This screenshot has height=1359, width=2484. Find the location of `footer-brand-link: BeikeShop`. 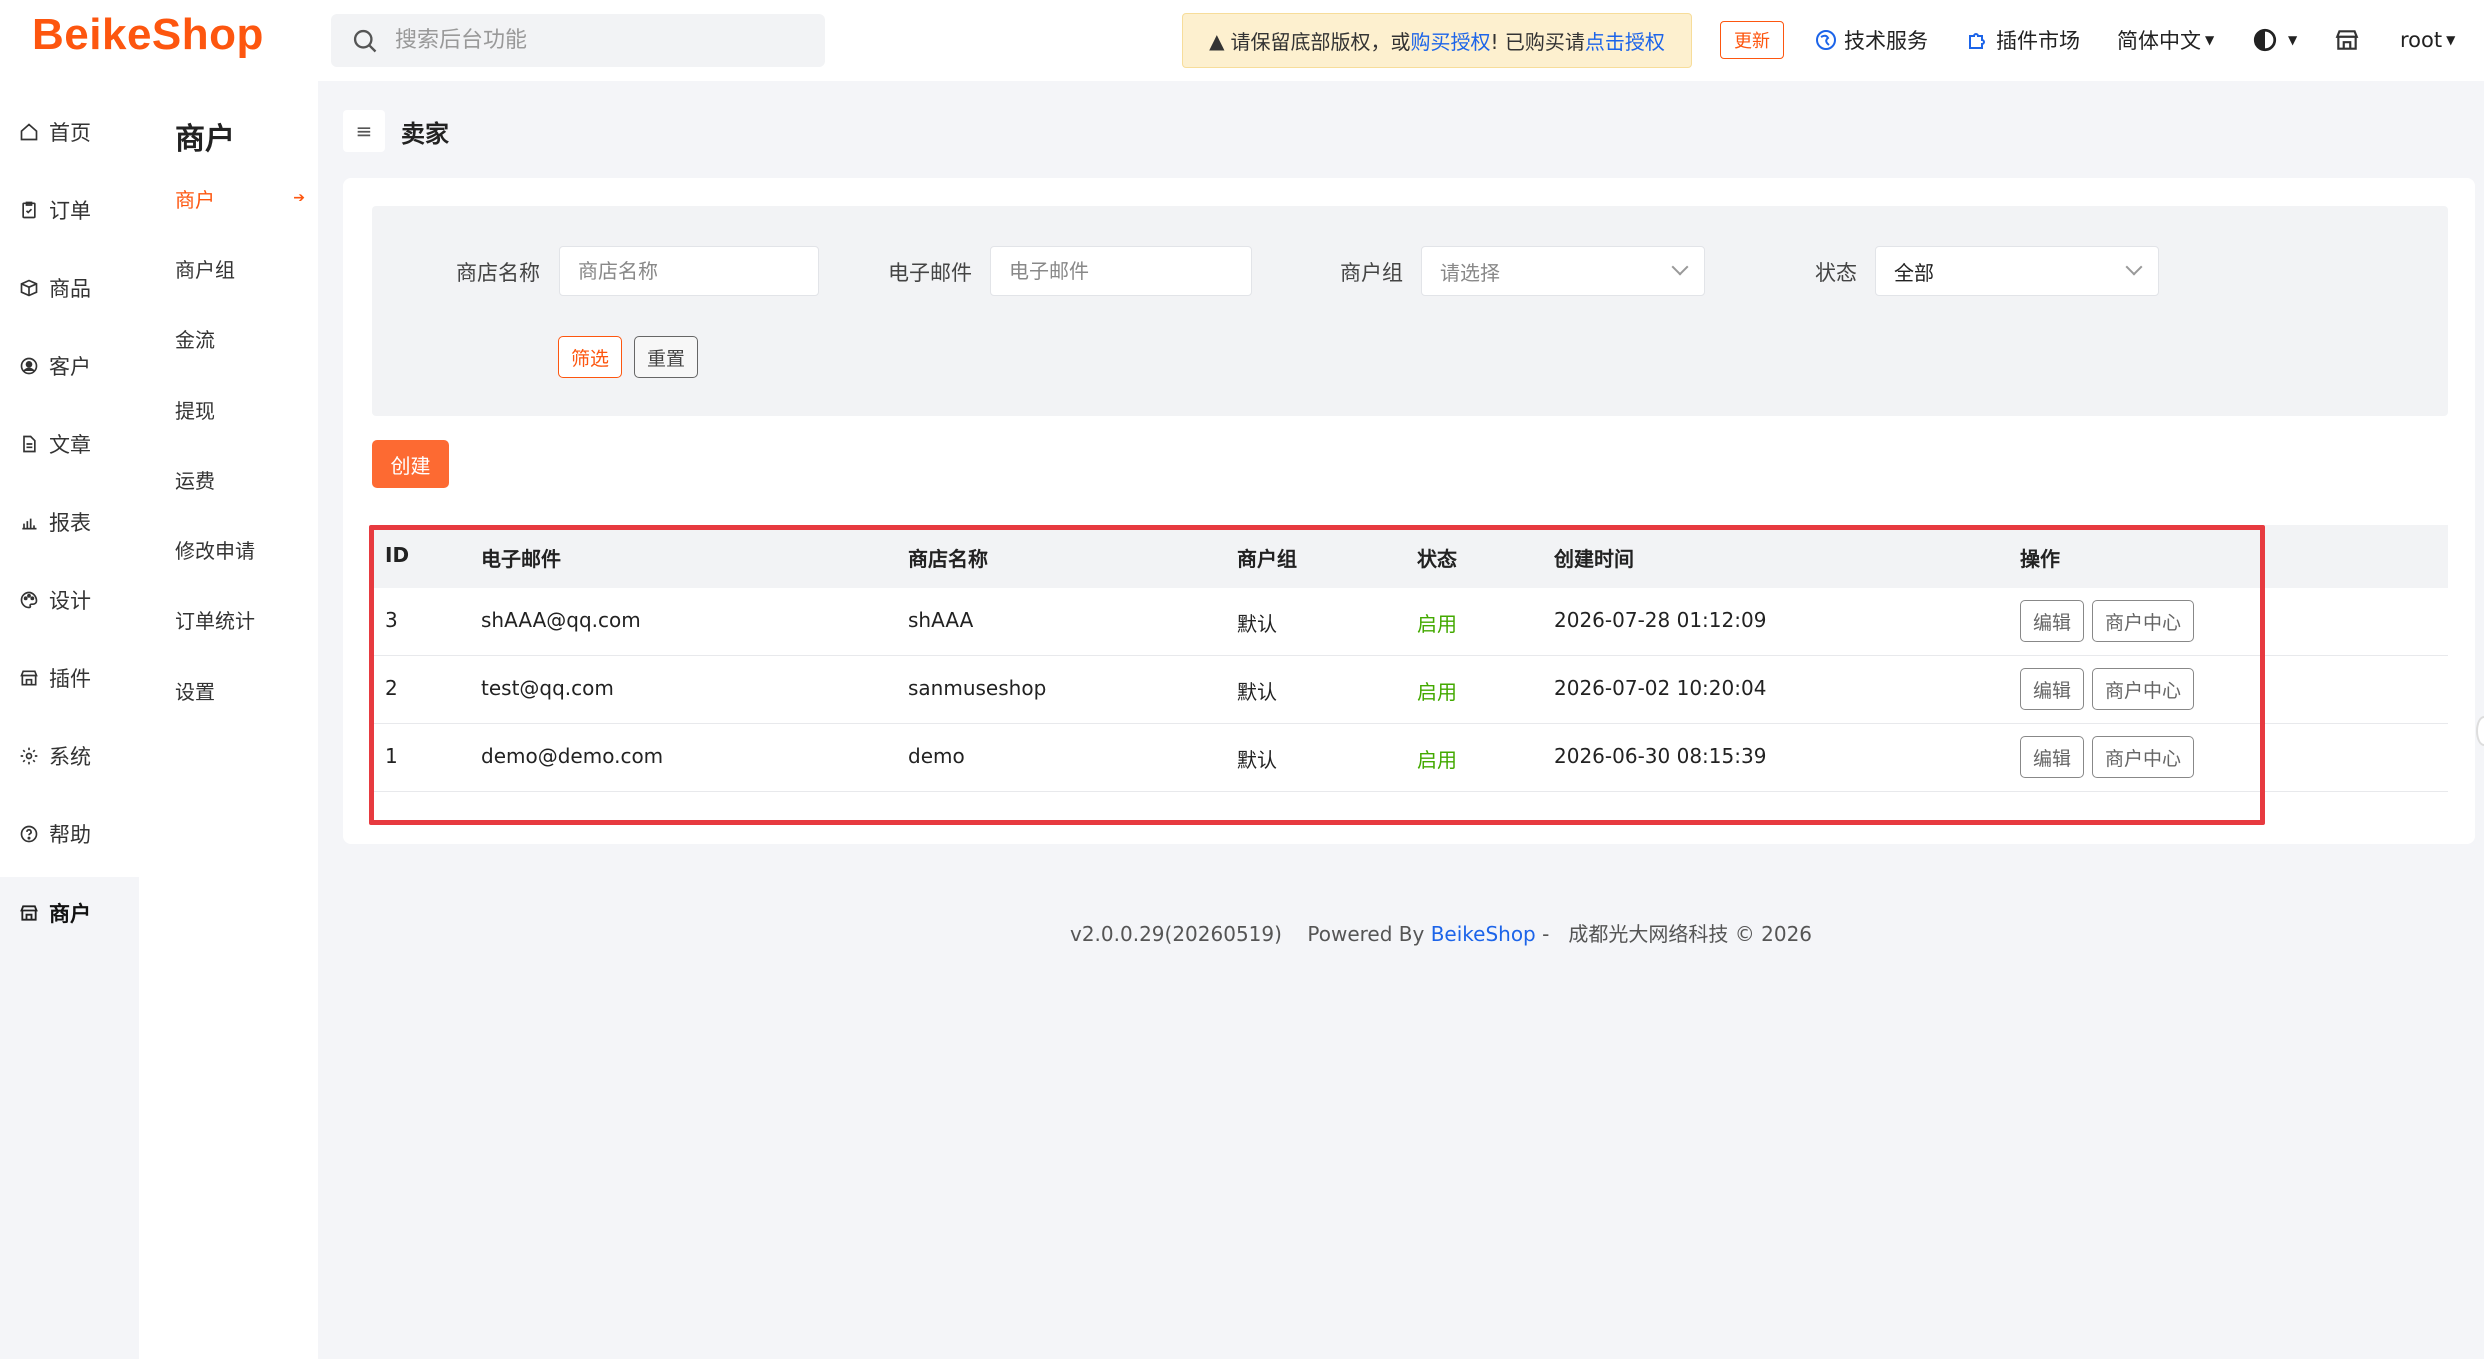

footer-brand-link: BeikeShop is located at coordinates (1483, 934).